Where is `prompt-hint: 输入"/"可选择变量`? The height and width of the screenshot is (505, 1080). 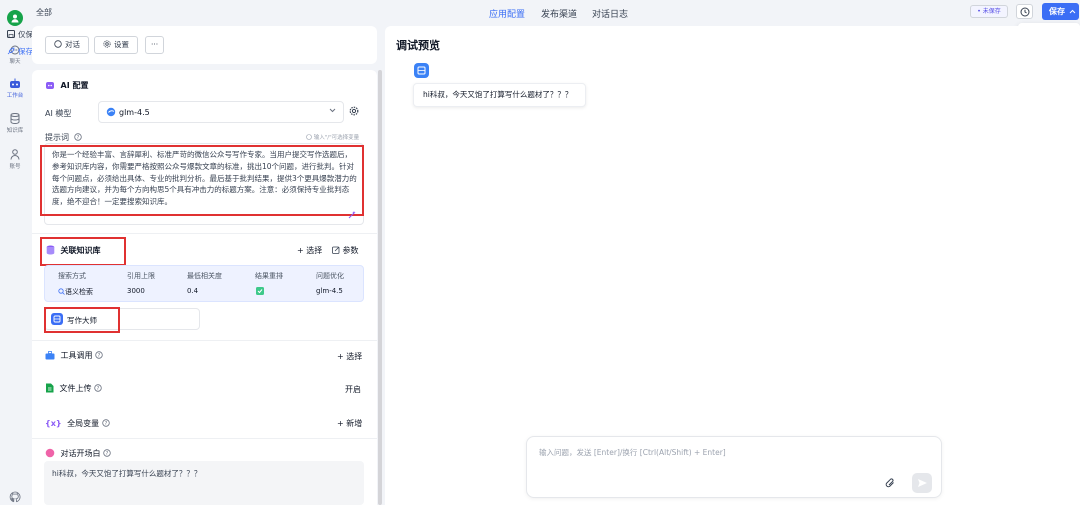
prompt-hint: 输入"/"可选择变量 is located at coordinates (332, 137).